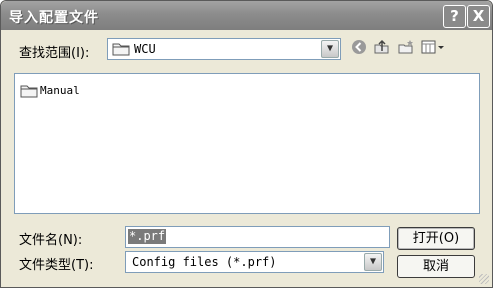  I want to click on list-item-label: Manual, so click(60, 90).